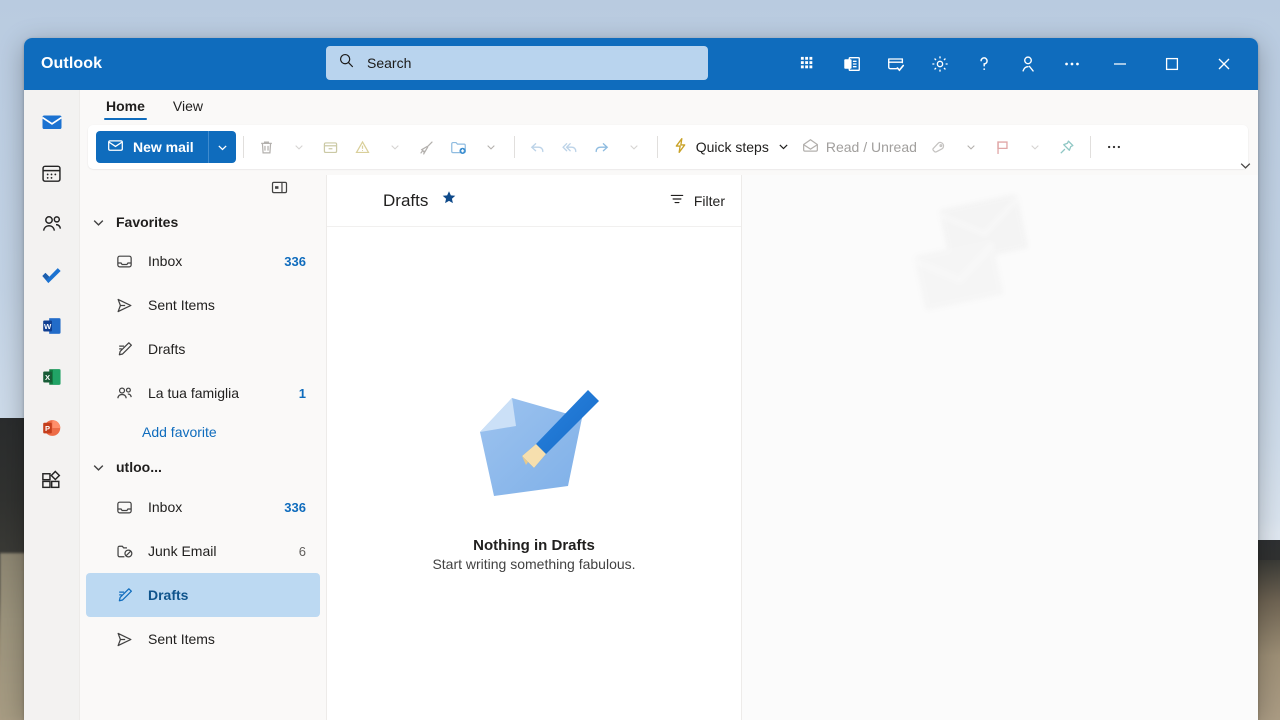 The image size is (1280, 720). What do you see at coordinates (363, 147) in the screenshot?
I see `report-junk-button` at bounding box center [363, 147].